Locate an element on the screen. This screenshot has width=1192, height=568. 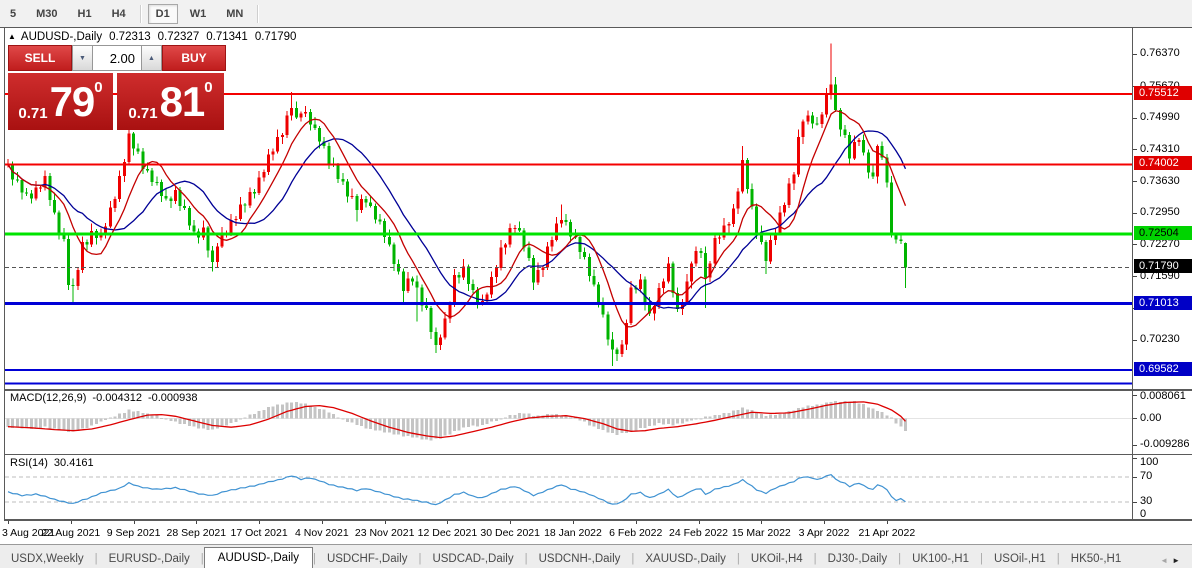
tab-hk50-h1: HK50-,H1 is located at coordinates (1096, 558).